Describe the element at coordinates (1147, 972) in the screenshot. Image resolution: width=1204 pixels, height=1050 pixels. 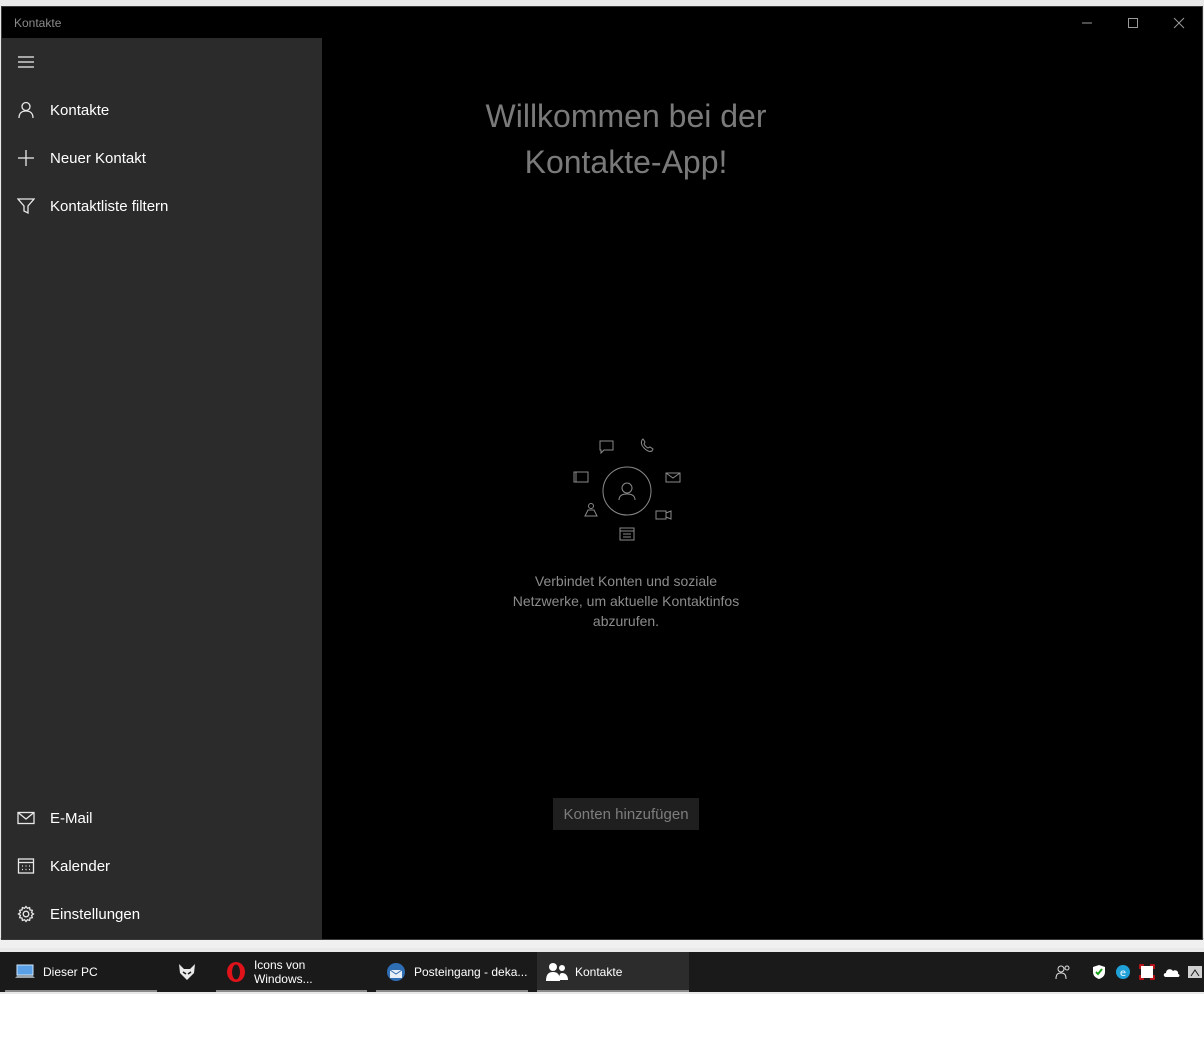
I see `capture-icon` at that location.